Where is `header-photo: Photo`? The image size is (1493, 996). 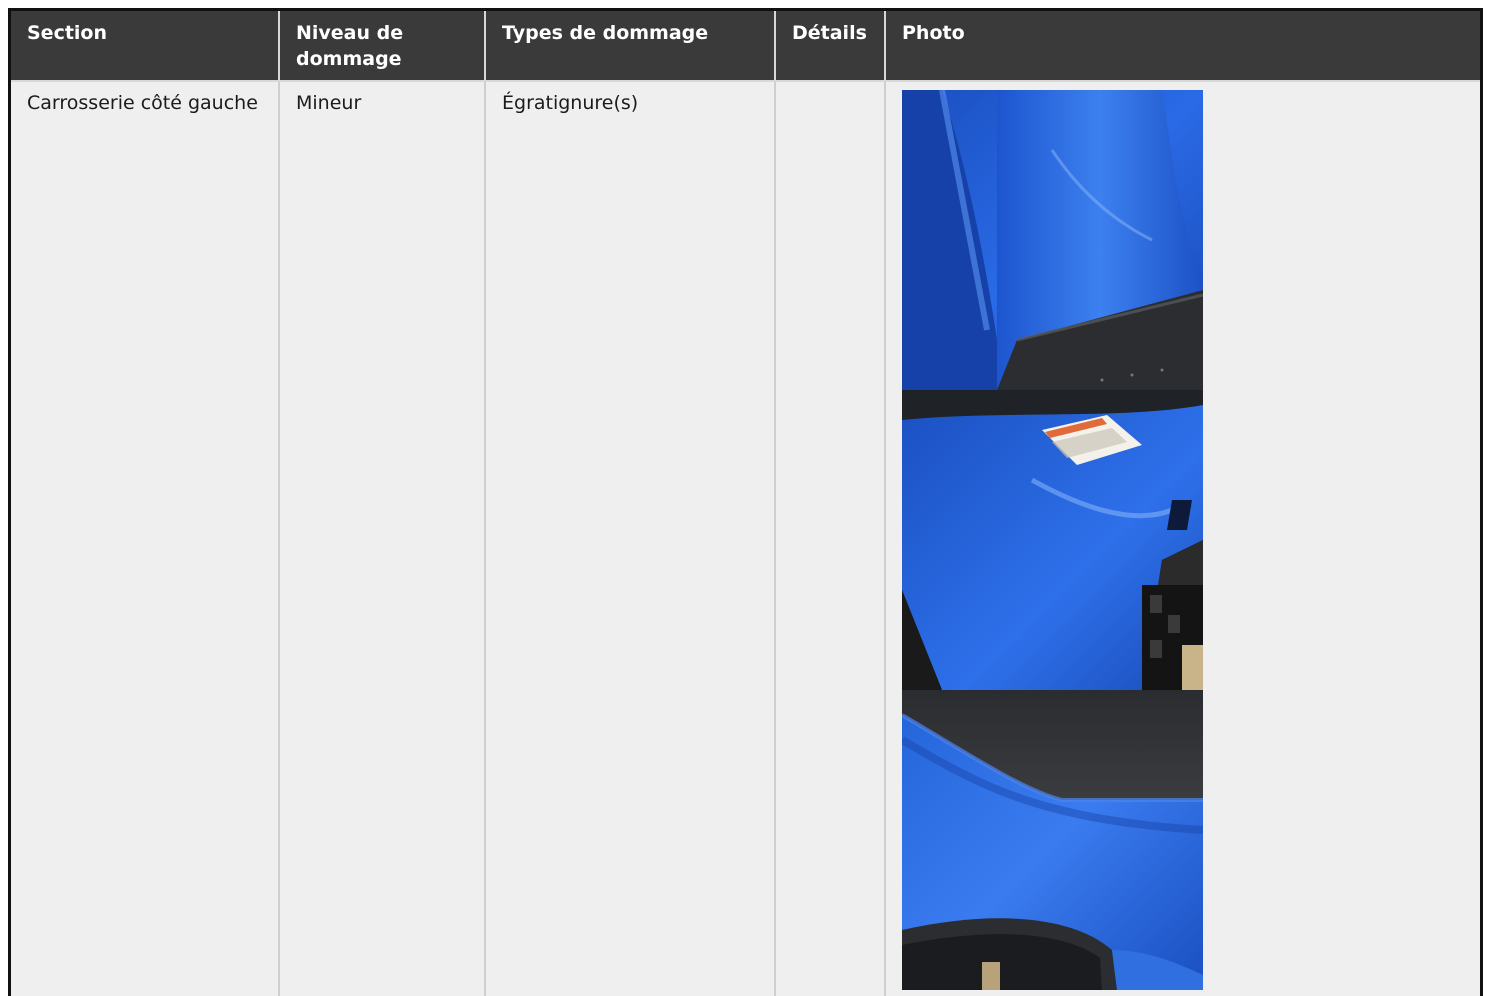 header-photo: Photo is located at coordinates (1182, 46).